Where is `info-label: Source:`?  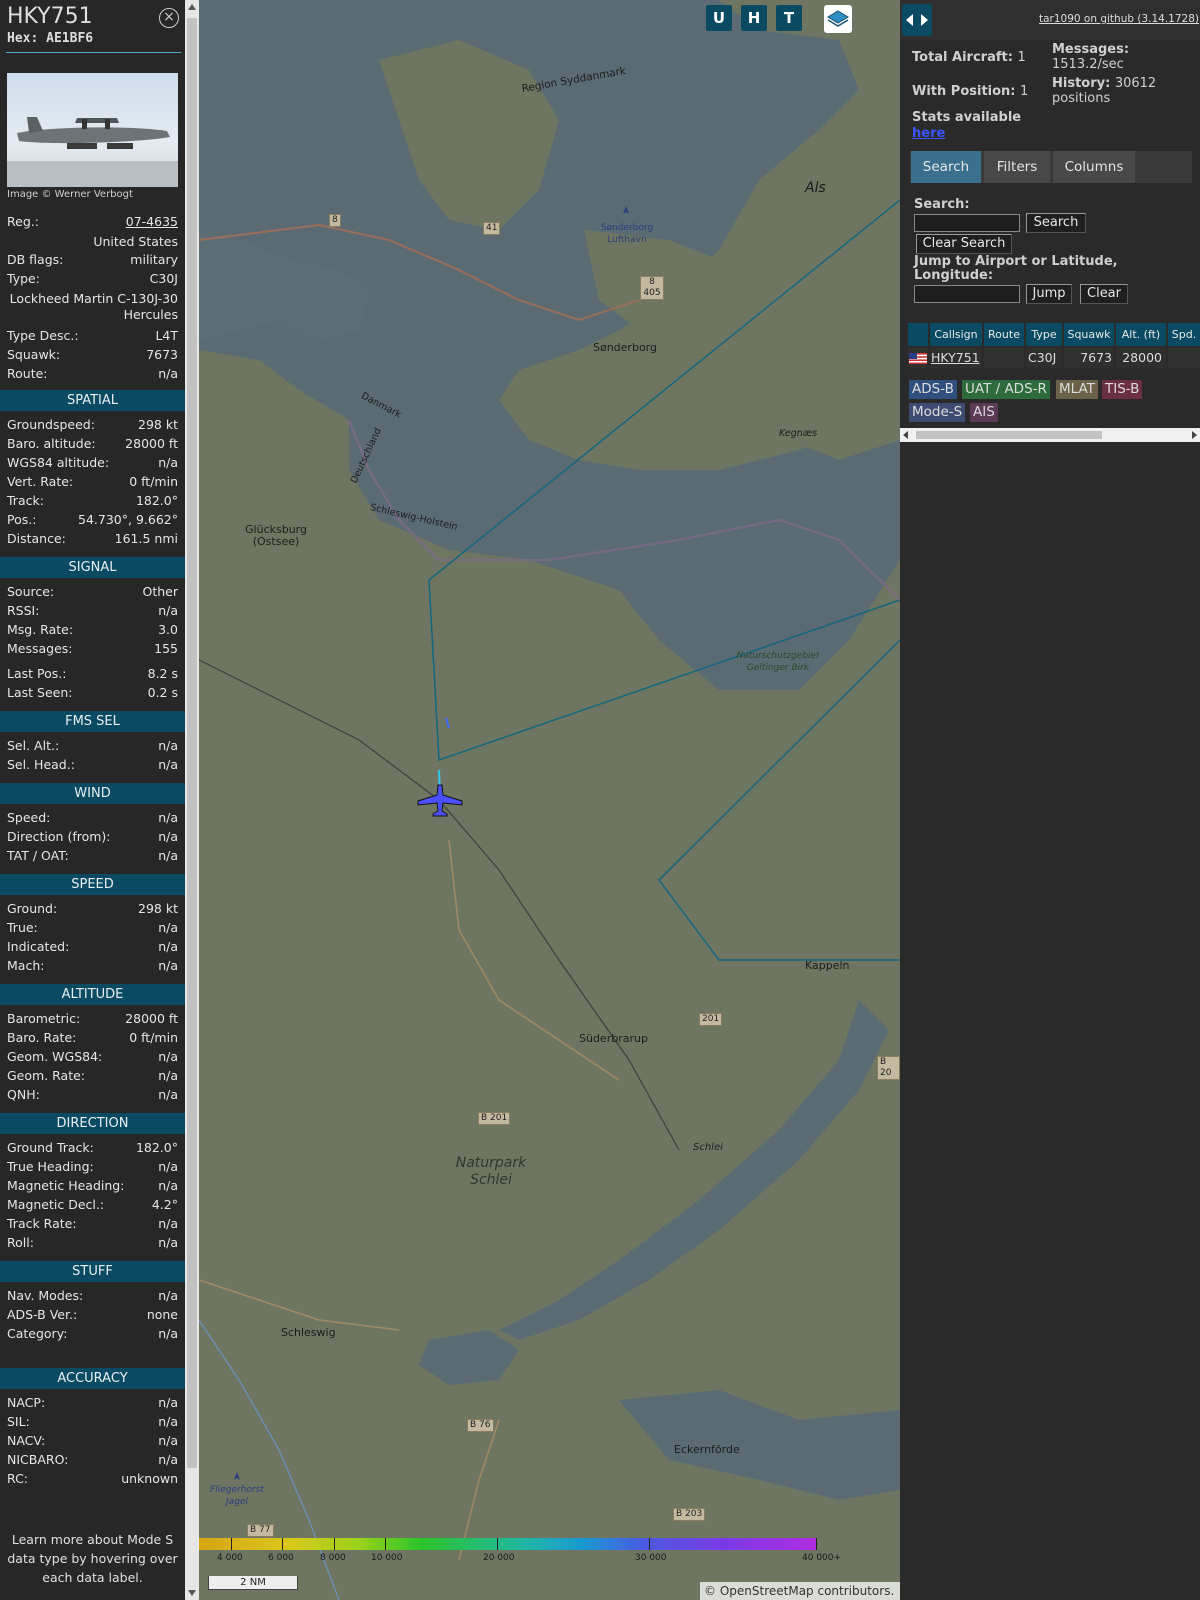 info-label: Source: is located at coordinates (31, 591).